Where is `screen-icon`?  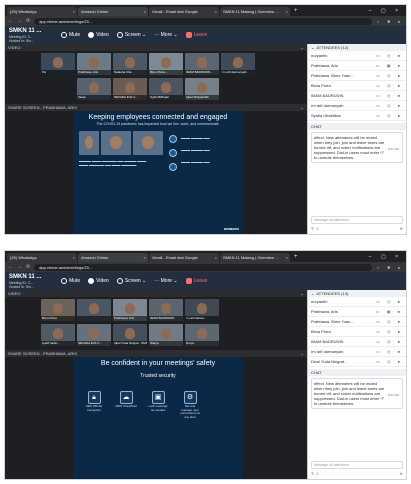 screen-icon is located at coordinates (119, 35).